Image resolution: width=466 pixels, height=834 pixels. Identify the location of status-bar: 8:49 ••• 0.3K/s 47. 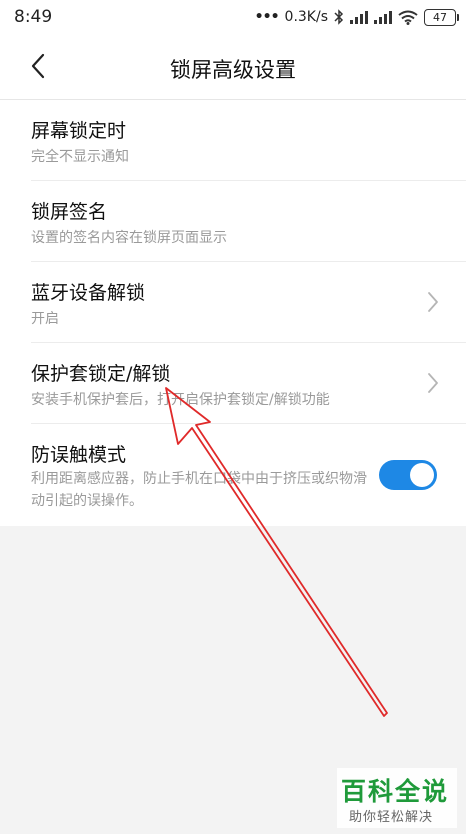
(233, 17).